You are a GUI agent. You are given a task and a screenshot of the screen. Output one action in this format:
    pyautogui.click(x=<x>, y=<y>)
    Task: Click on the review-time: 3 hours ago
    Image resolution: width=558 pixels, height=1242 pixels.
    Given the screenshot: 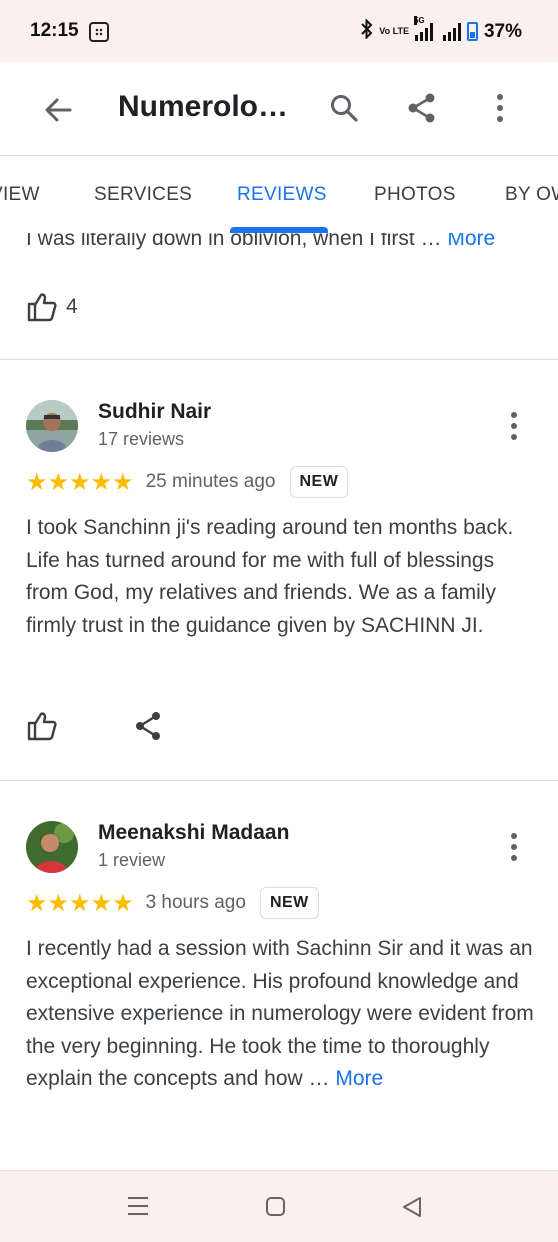 What is the action you would take?
    pyautogui.click(x=195, y=902)
    